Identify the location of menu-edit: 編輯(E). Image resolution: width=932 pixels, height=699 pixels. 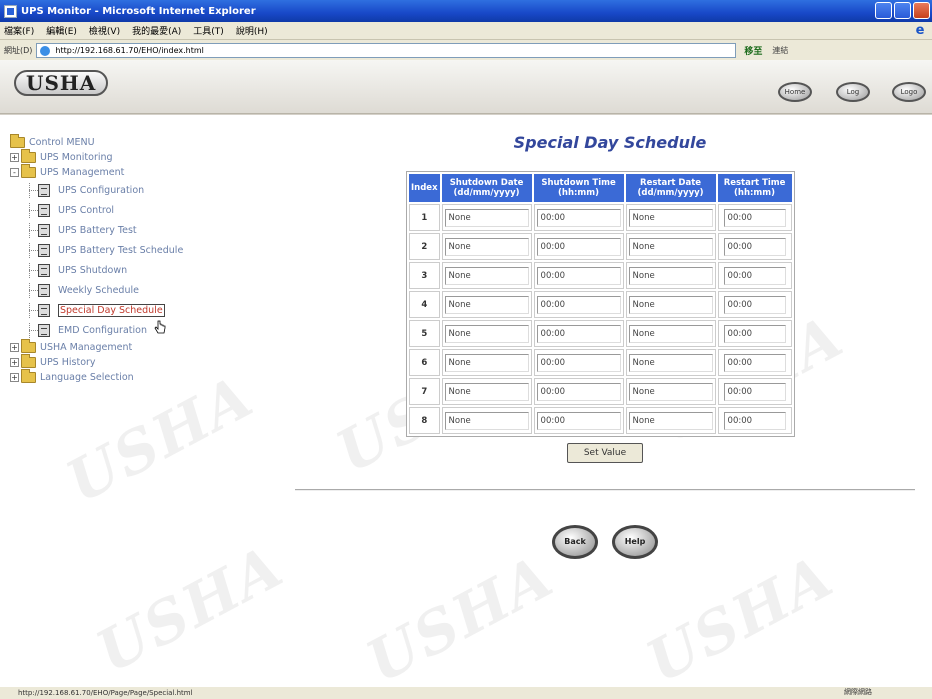
(61, 30).